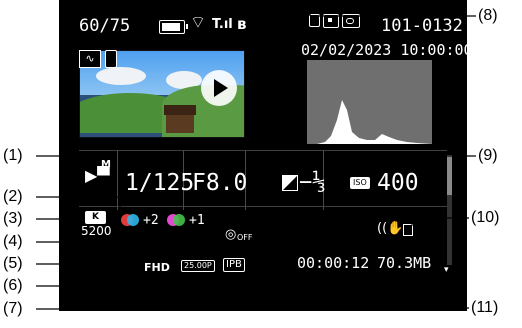 The height and width of the screenshot is (328, 522). What do you see at coordinates (13, 155) in the screenshot?
I see `callout-1: (1)` at bounding box center [13, 155].